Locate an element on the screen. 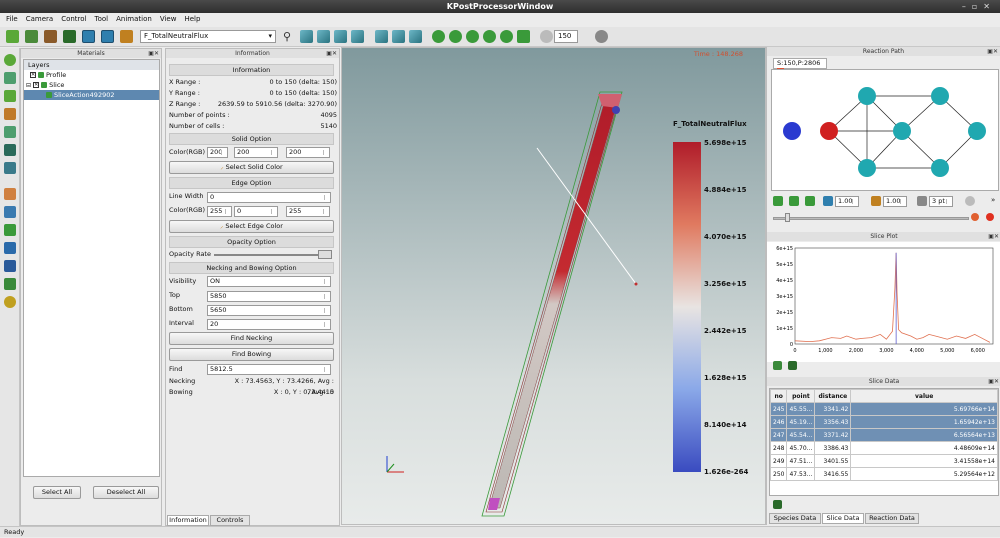  time-slider-handle is located at coordinates (787, 217).